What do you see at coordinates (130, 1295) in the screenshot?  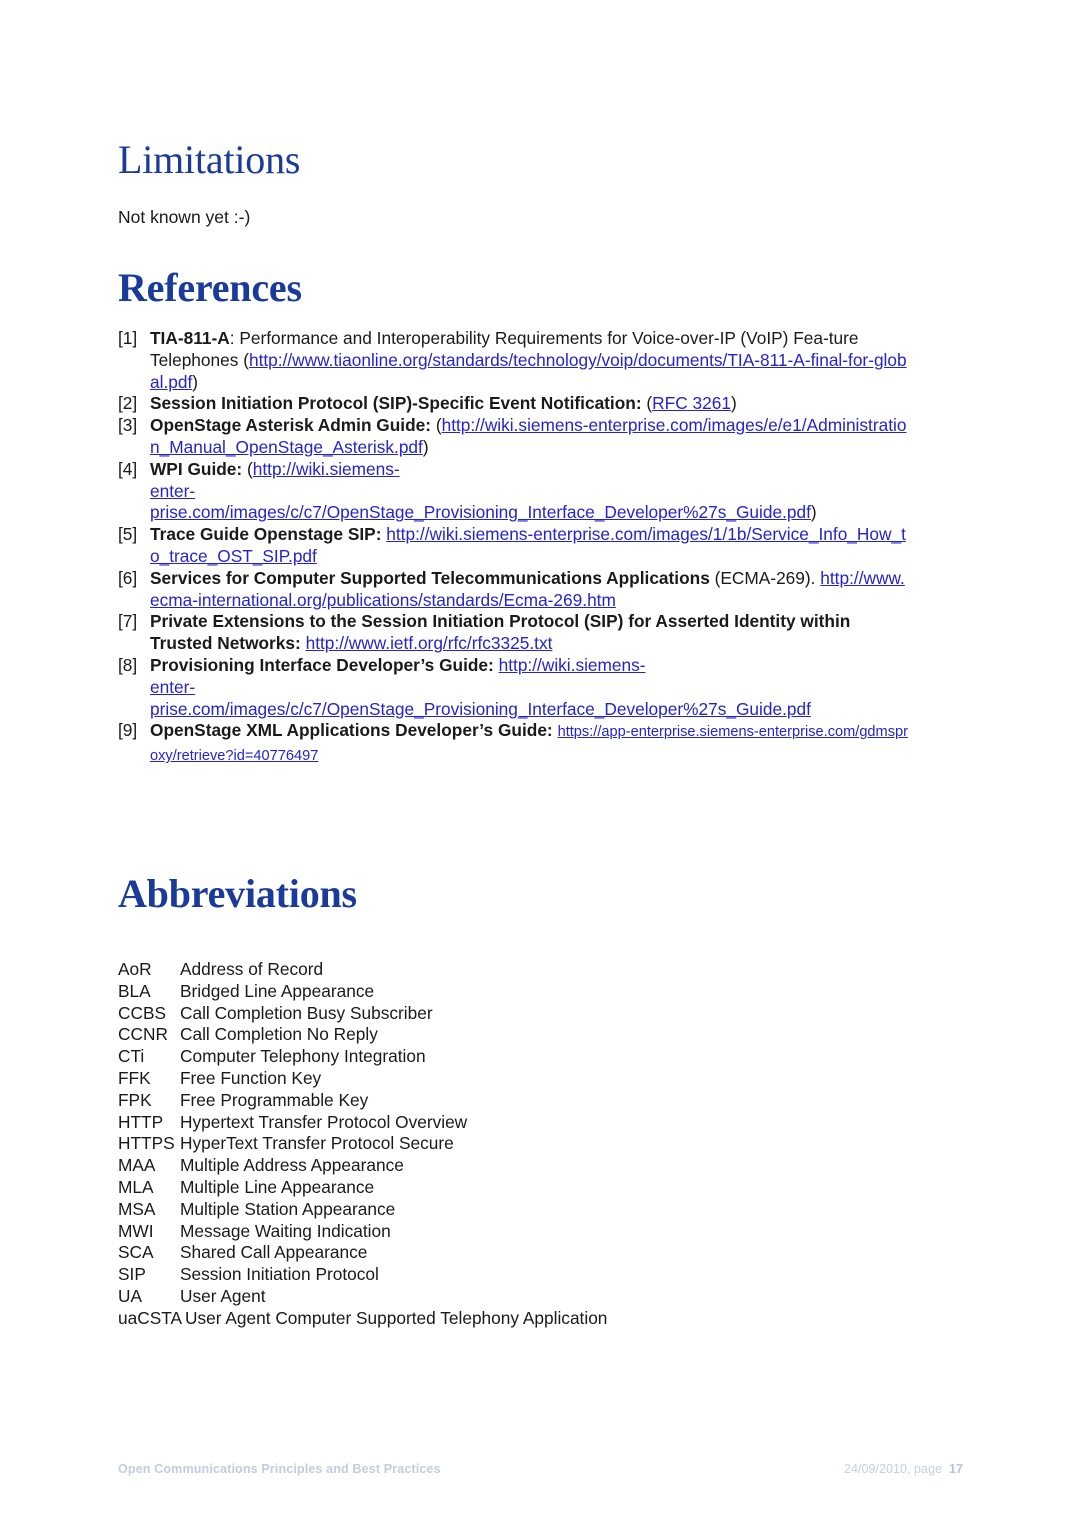 I see `abbreviation-key: UA` at bounding box center [130, 1295].